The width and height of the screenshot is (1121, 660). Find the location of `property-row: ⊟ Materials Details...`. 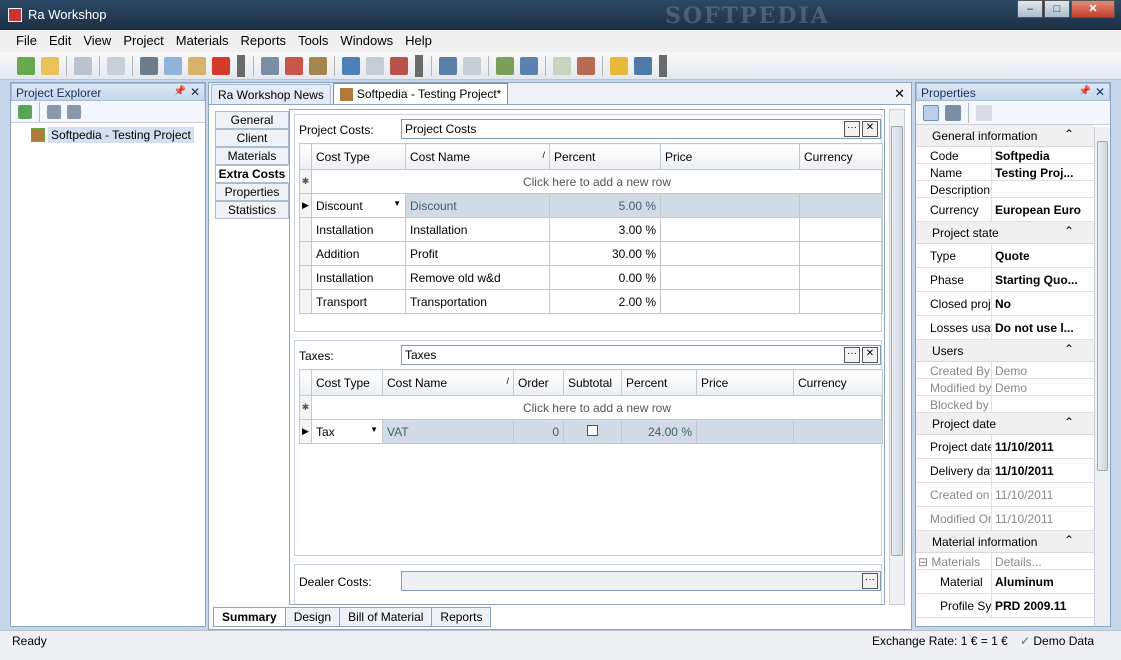

property-row: ⊟ Materials Details... is located at coordinates (1005, 561).